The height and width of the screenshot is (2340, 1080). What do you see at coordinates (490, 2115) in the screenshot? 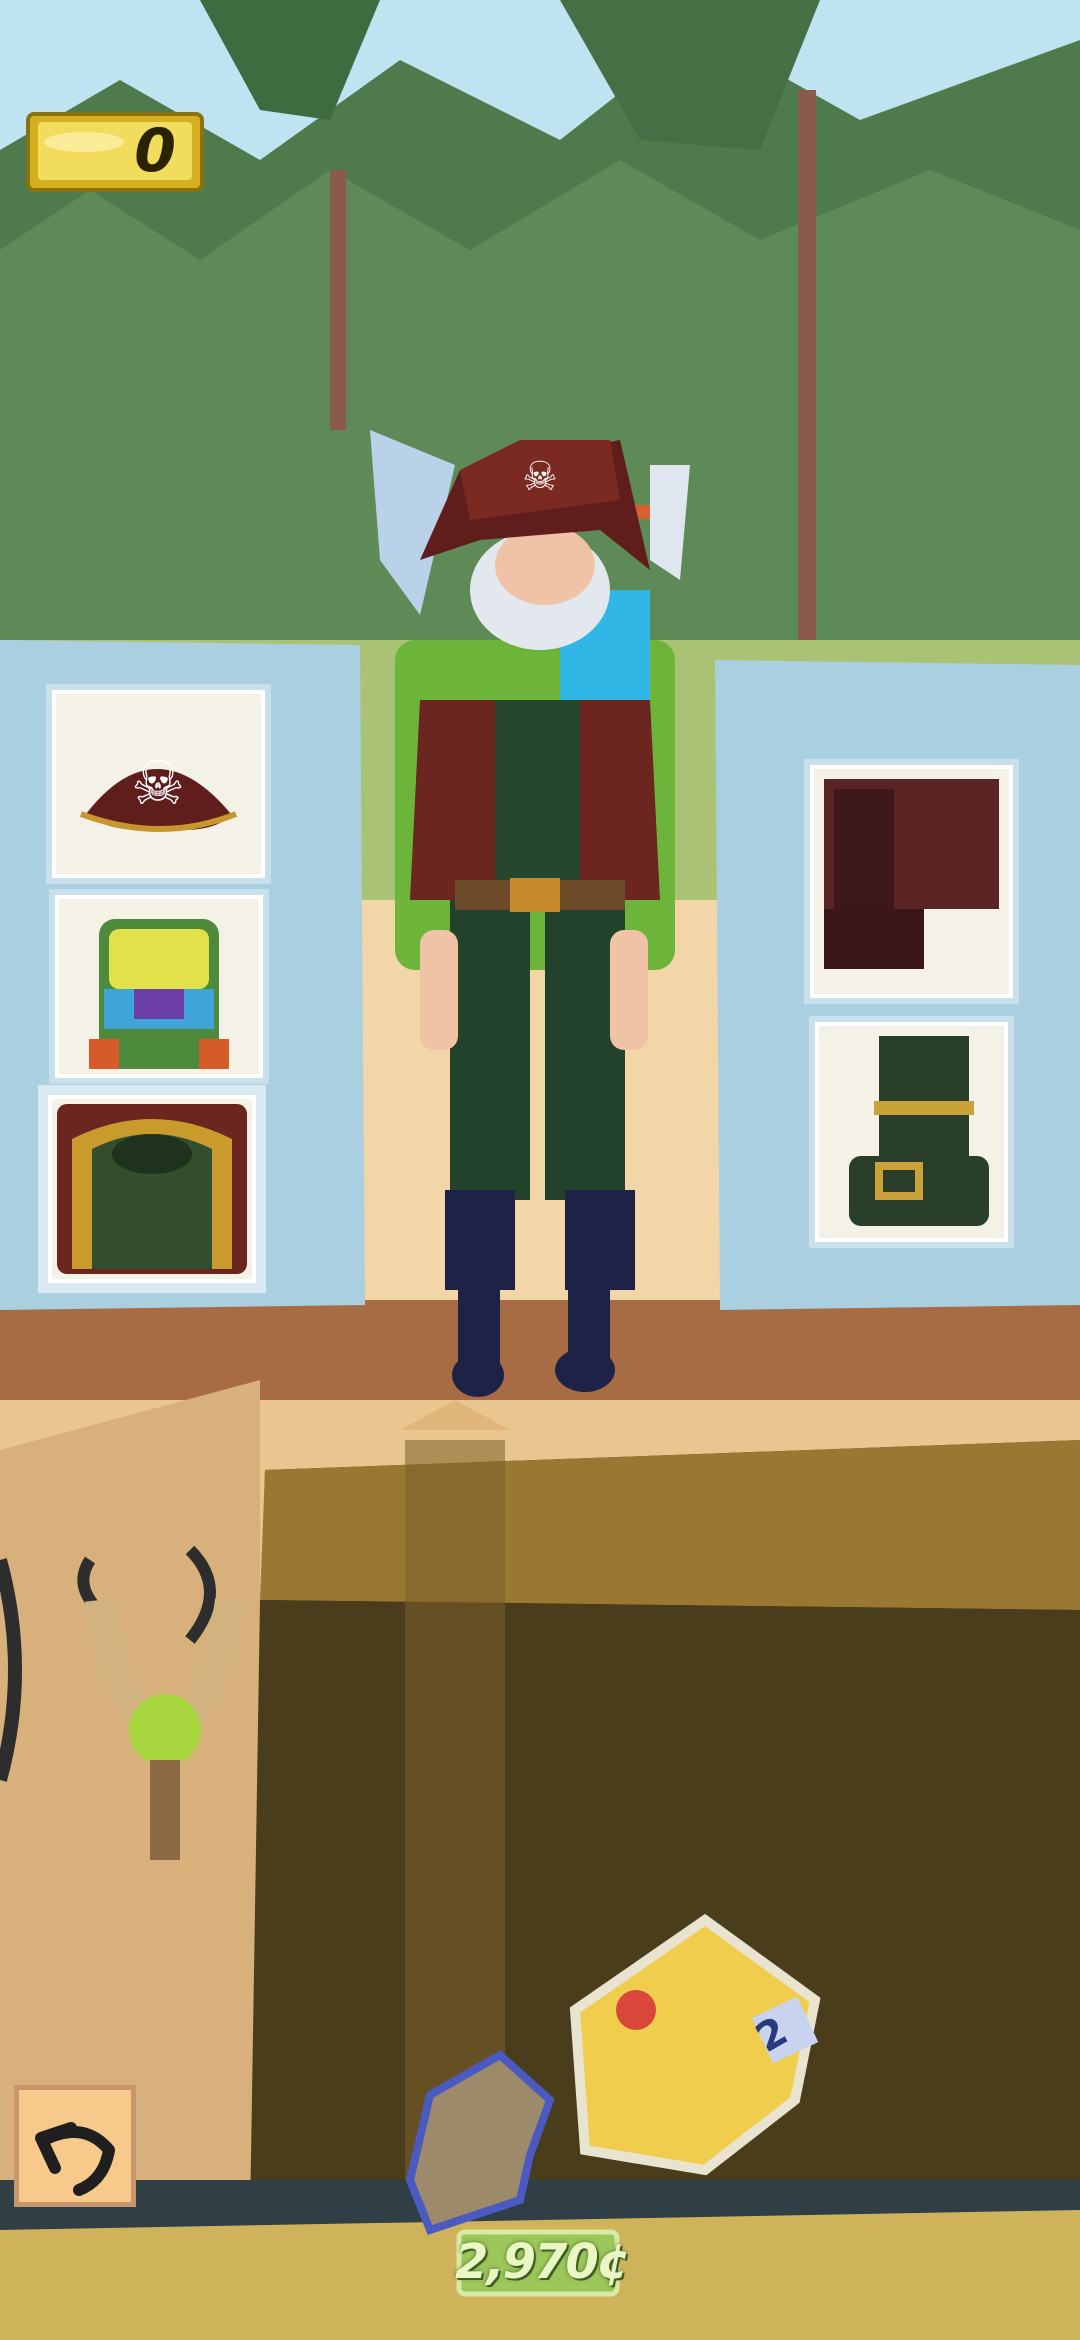
I see `rock-item: rock` at bounding box center [490, 2115].